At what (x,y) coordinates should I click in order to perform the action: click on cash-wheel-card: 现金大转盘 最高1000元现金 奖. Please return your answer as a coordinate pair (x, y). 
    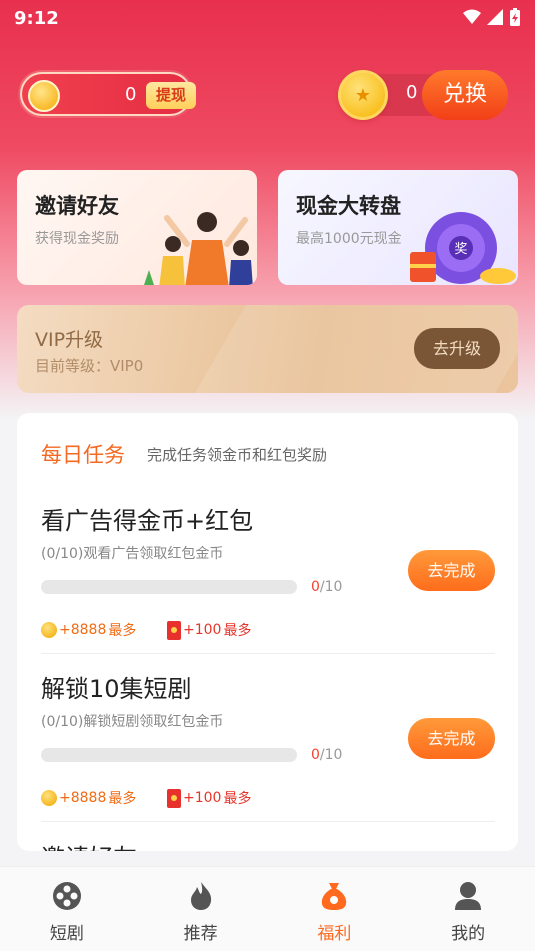
    Looking at the image, I should click on (398, 227).